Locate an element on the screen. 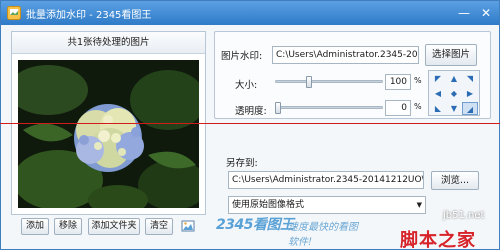 Image resolution: width=500 pixels, height=250 pixels. image-icon is located at coordinates (188, 226).